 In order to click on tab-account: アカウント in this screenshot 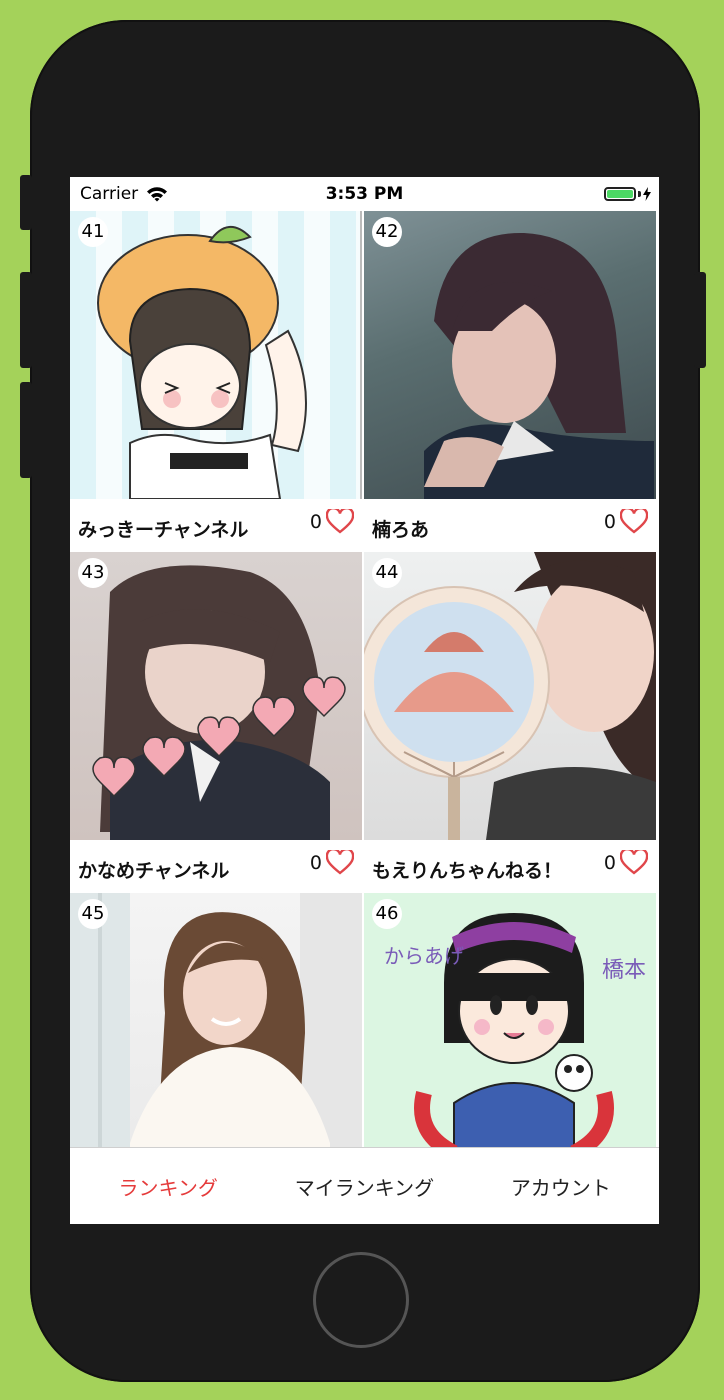, I will do `click(561, 1186)`.